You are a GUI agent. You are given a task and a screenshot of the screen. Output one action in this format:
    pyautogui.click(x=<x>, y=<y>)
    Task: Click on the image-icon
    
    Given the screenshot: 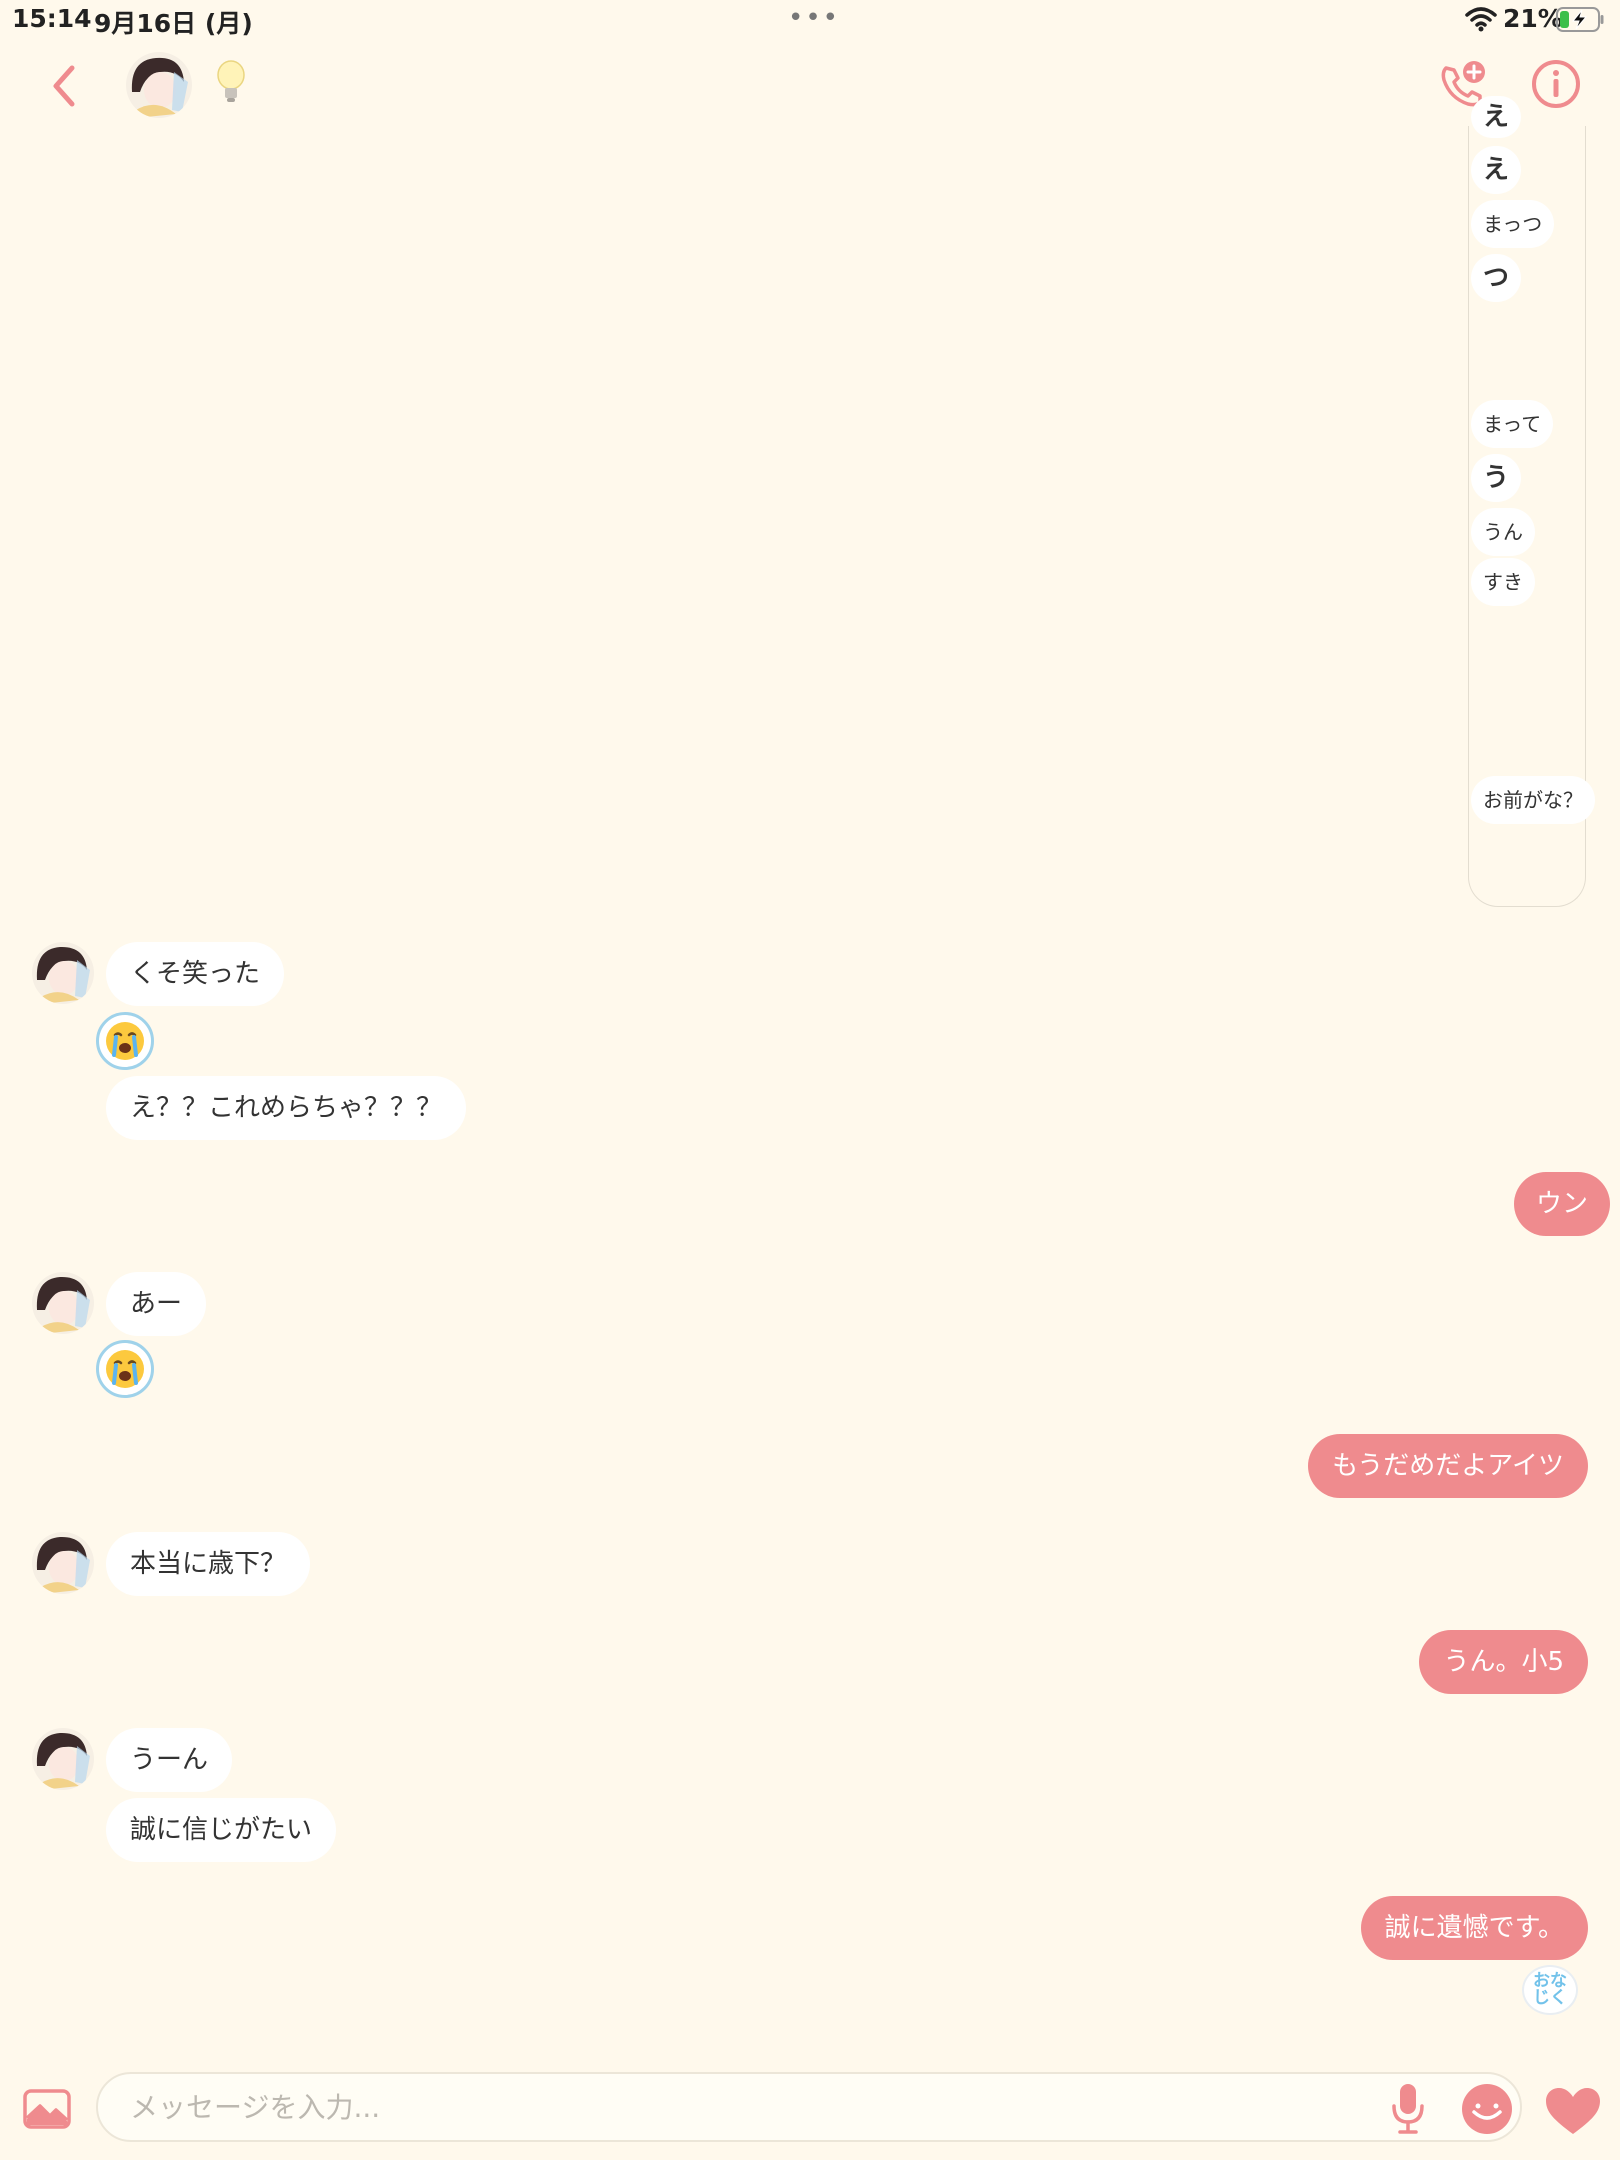 What is the action you would take?
    pyautogui.click(x=47, y=2109)
    